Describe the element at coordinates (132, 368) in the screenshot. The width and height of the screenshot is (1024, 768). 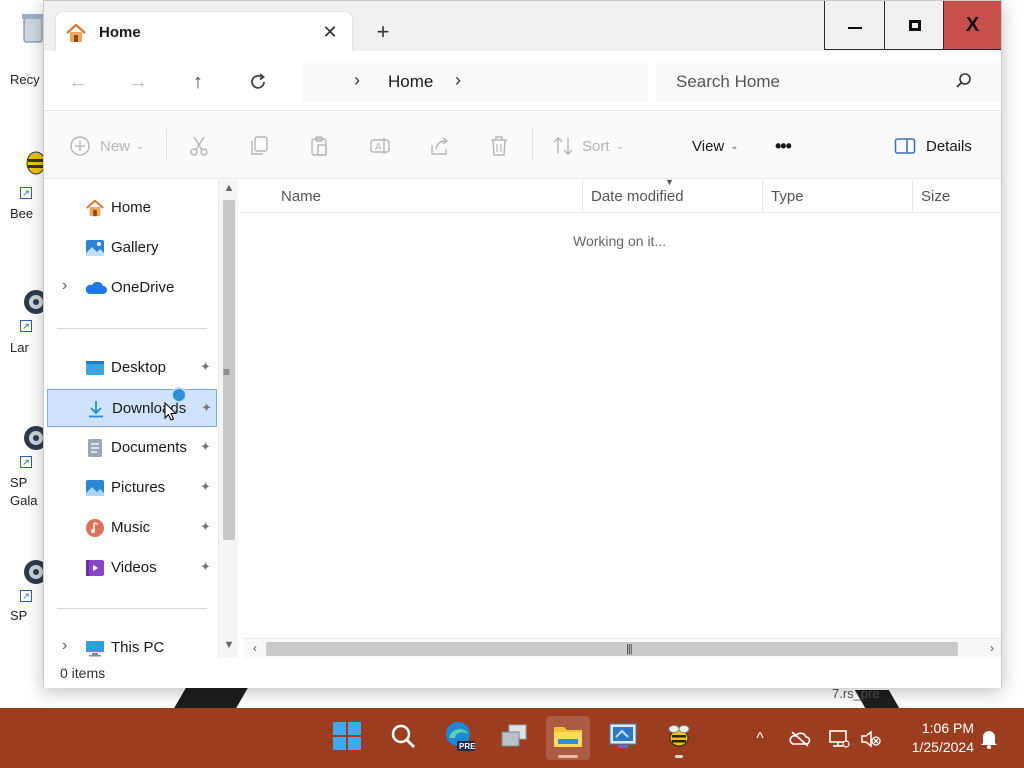
I see `nav-item-desktop: Desktop ✦` at that location.